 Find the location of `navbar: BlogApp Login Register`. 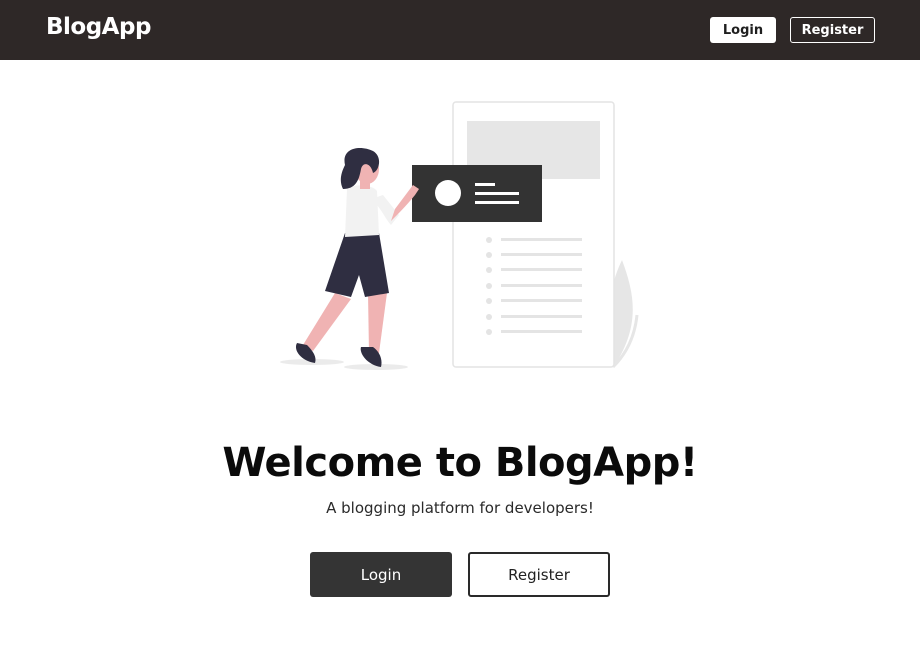

navbar: BlogApp Login Register is located at coordinates (460, 30).